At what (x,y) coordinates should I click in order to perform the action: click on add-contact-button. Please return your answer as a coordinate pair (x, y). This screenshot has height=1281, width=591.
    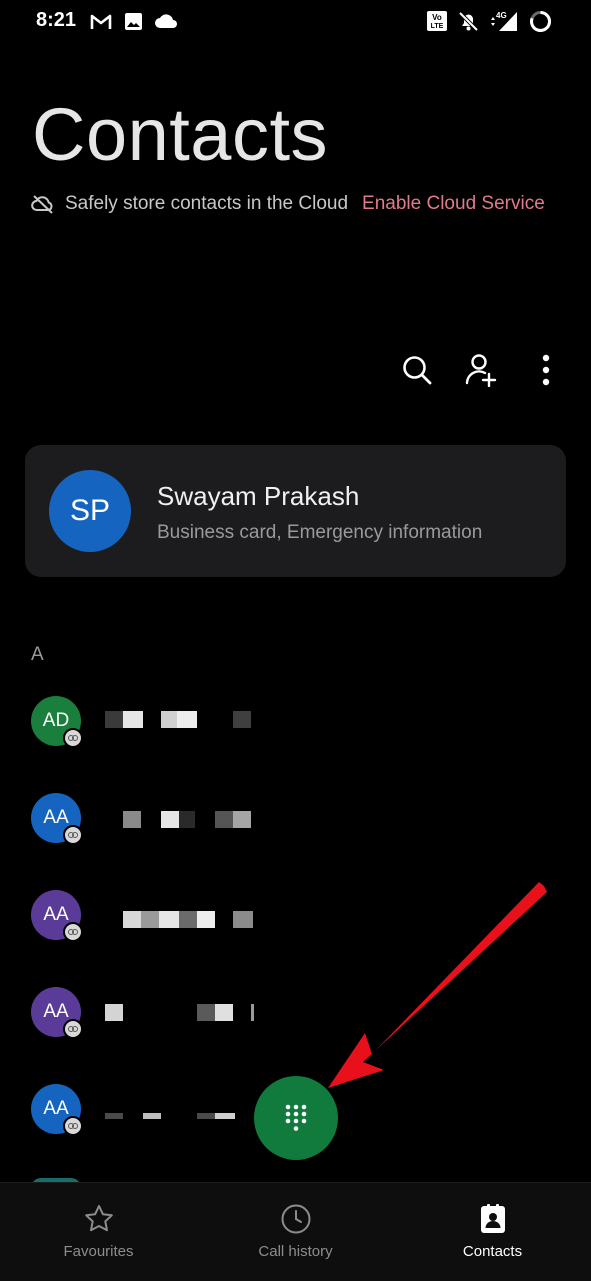
    Looking at the image, I should click on (481, 370).